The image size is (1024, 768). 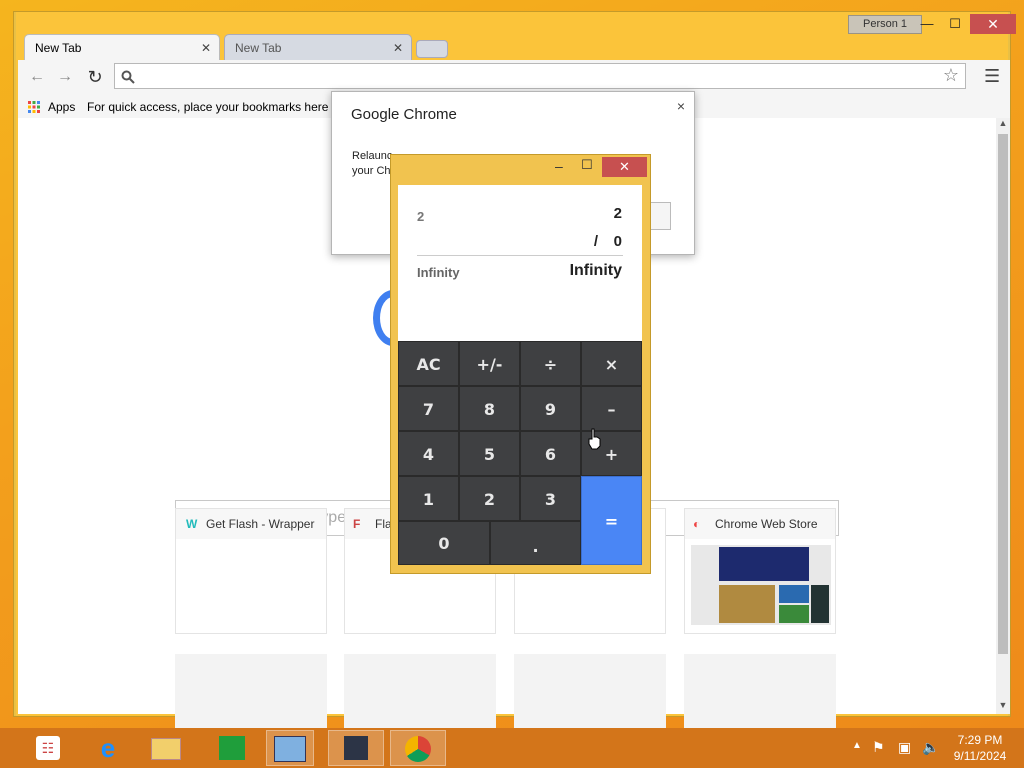 What do you see at coordinates (520, 263) in the screenshot?
I see `calculator-display: 2 2 / 0 Infinity Infinity` at bounding box center [520, 263].